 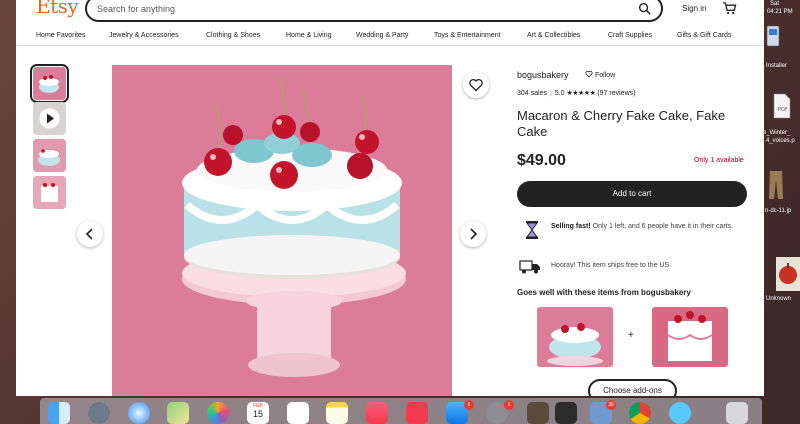 I want to click on truck-icon, so click(x=529, y=267).